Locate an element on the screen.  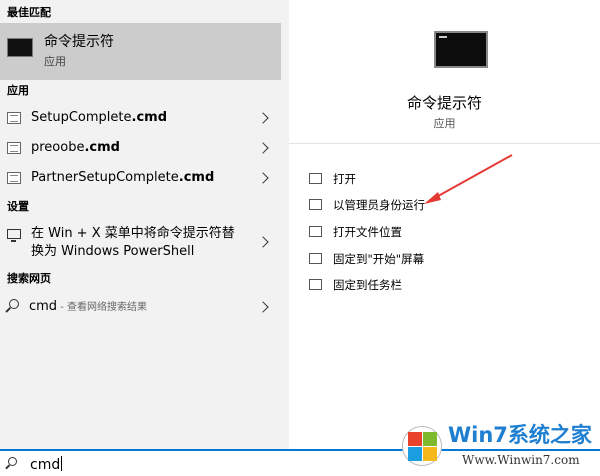
best-match-subtitle: 应用 is located at coordinates (55, 61).